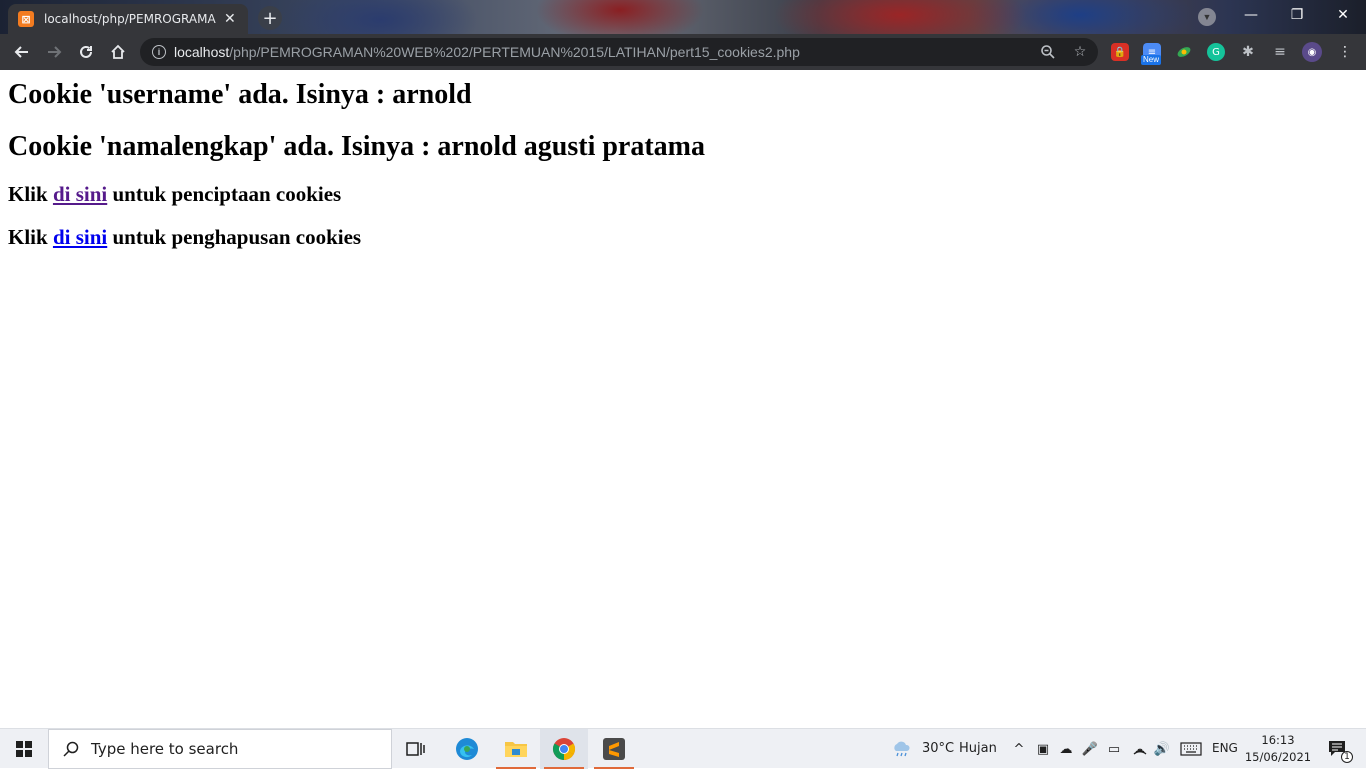 This screenshot has width=1366, height=769. I want to click on task-view-icon, so click(416, 749).